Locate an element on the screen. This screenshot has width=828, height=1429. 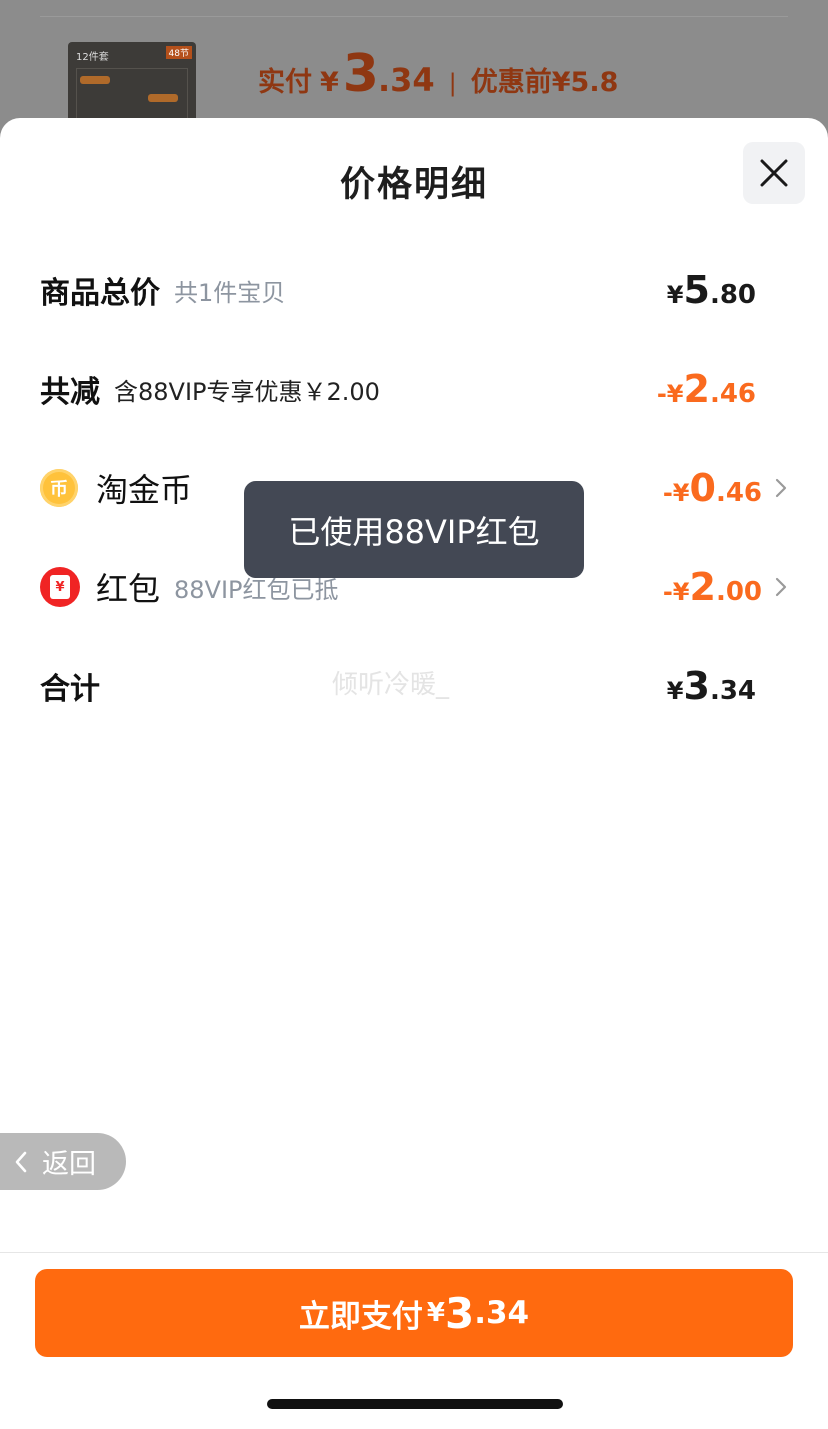
red-packet-label: 红包 is located at coordinates (128, 589).